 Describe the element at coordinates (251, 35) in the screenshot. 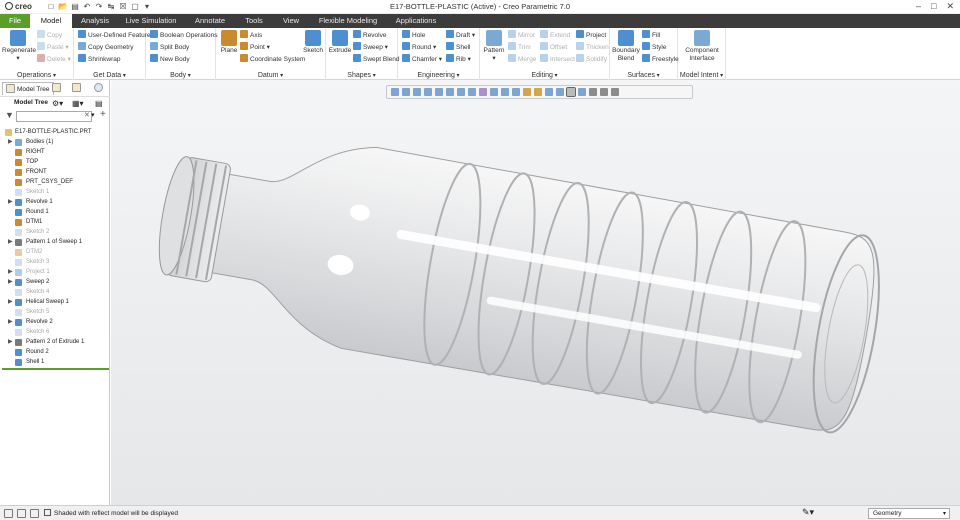

I see `axis-button: Axis` at that location.